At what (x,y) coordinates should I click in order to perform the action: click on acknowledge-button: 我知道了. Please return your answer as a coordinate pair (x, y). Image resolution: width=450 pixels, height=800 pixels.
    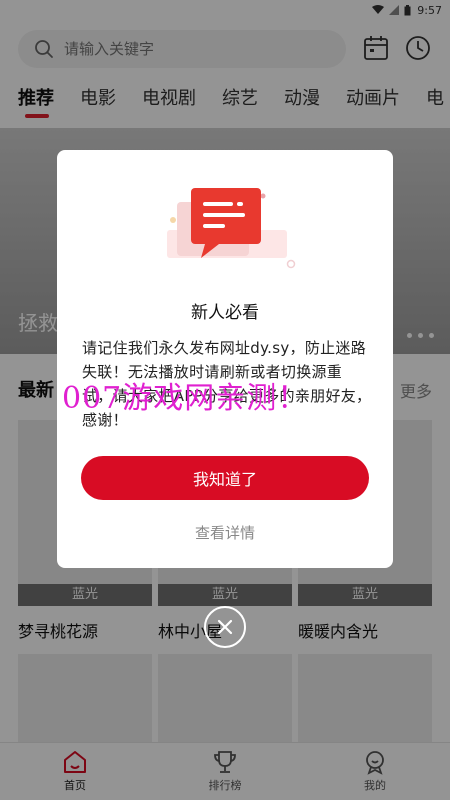
    Looking at the image, I should click on (225, 478).